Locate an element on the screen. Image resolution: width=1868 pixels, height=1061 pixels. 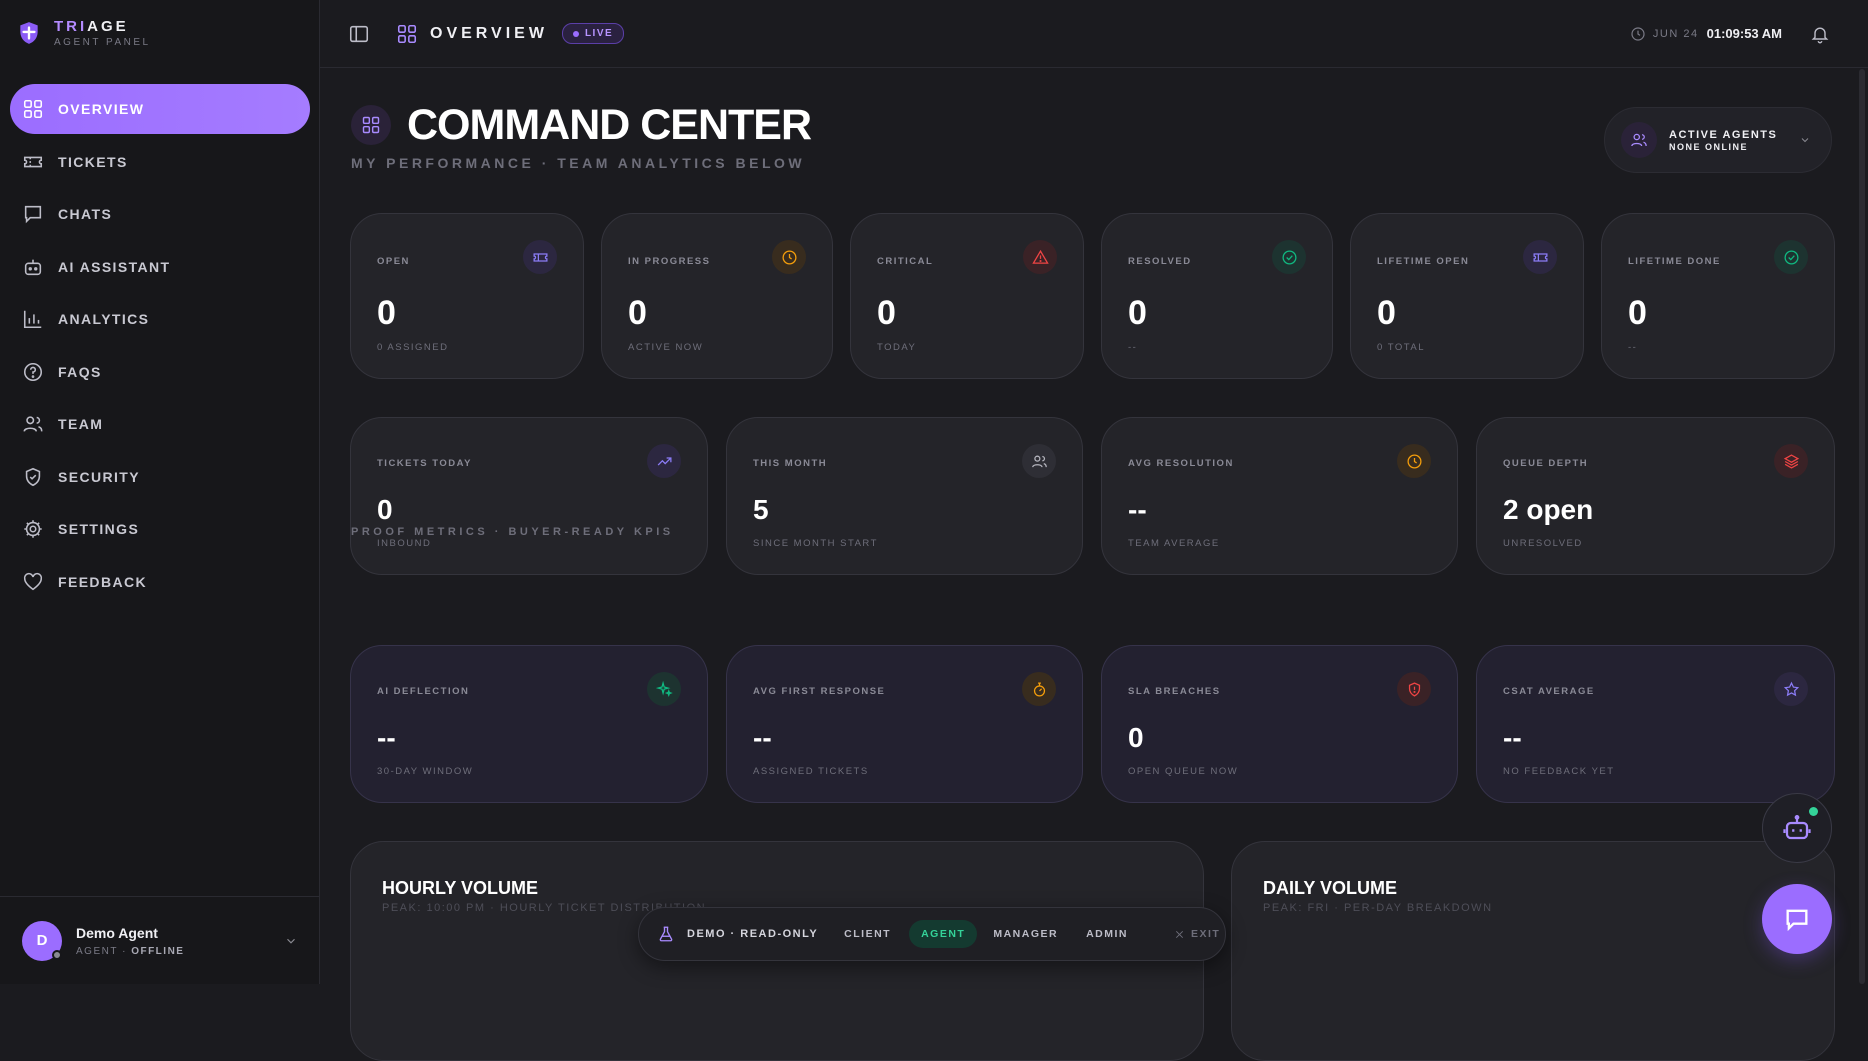
agents-text: ACTIVE AGENTS NONE ONLINE is located at coordinates (1723, 140).